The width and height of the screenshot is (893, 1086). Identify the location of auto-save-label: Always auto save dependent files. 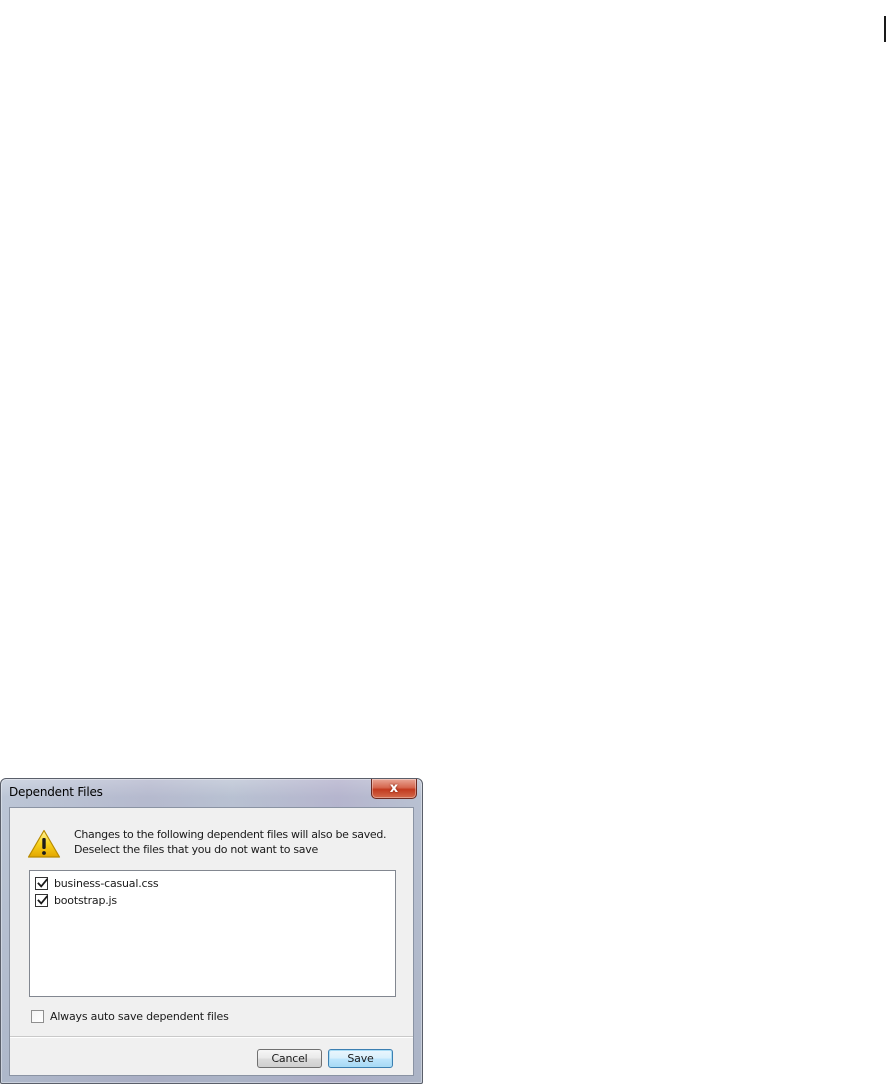
(139, 1016).